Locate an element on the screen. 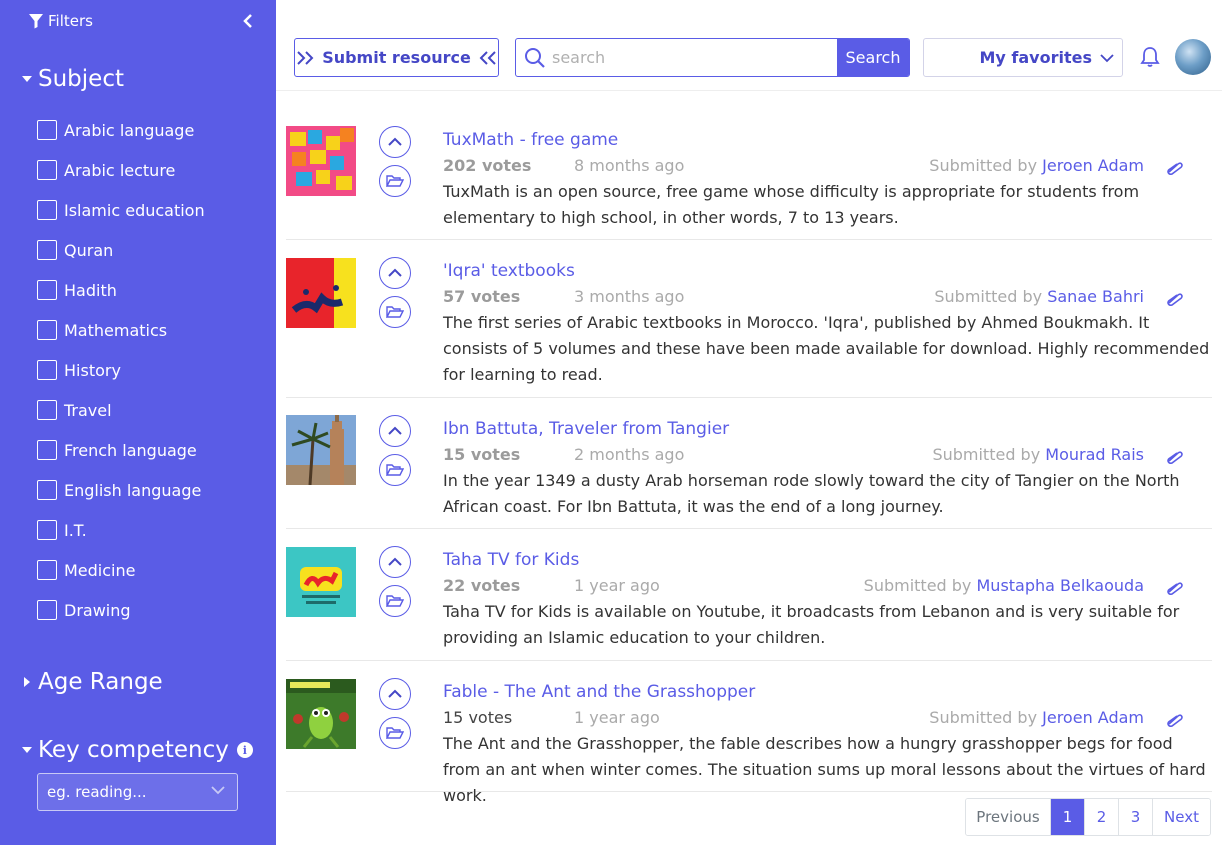 This screenshot has height=845, width=1222. search-input is located at coordinates (676, 57).